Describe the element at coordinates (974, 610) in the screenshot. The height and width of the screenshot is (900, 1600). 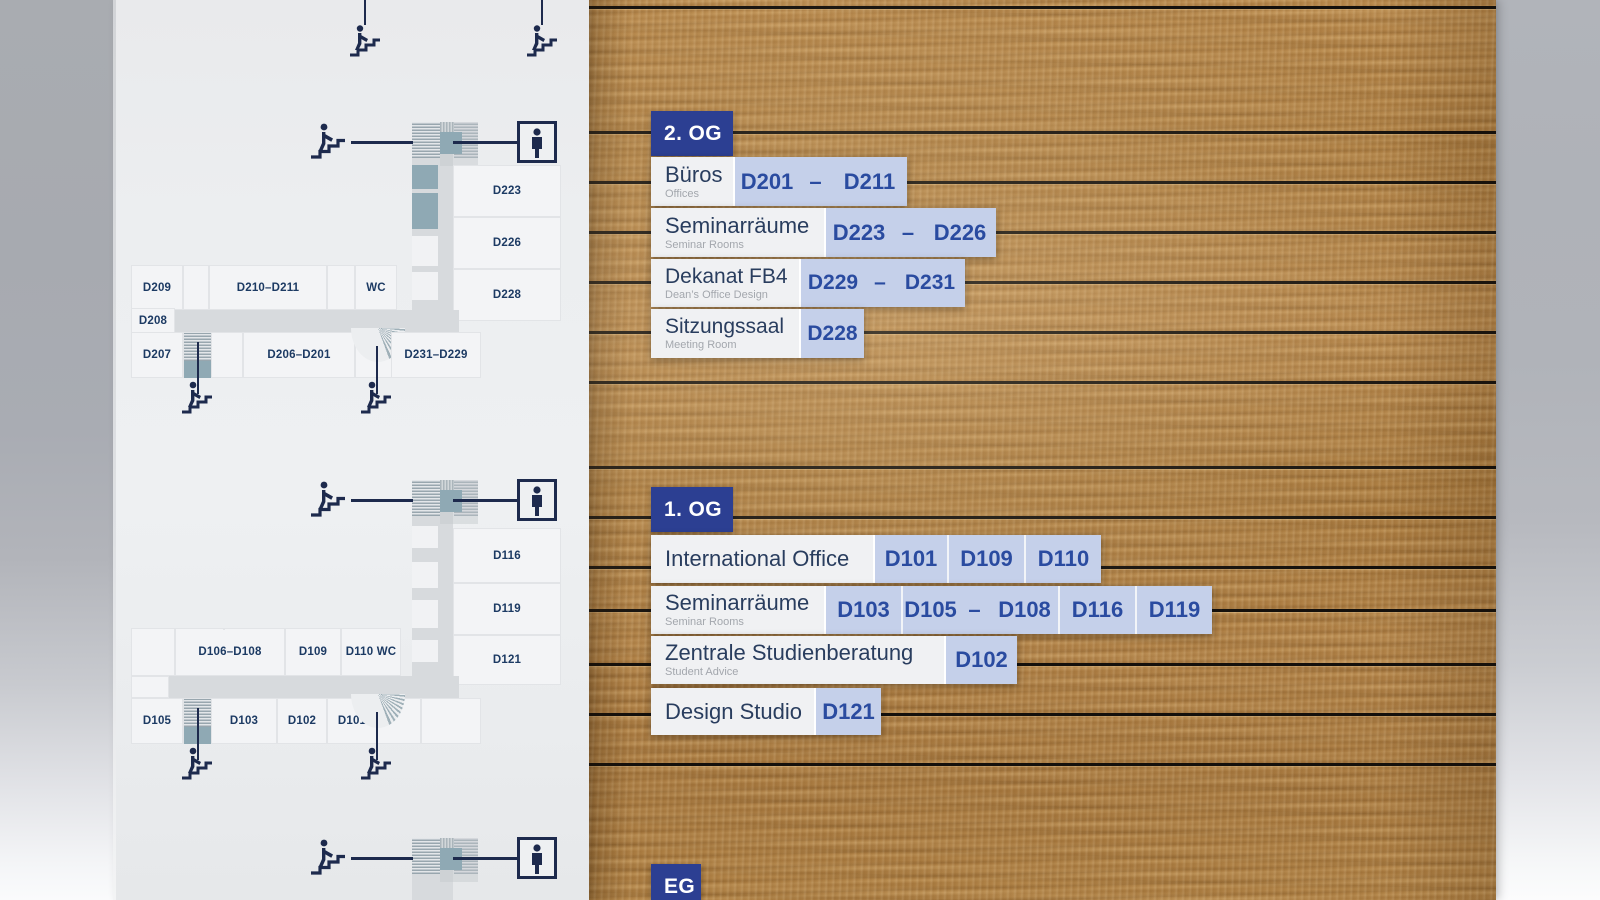
I see `room-code-dash: –` at that location.